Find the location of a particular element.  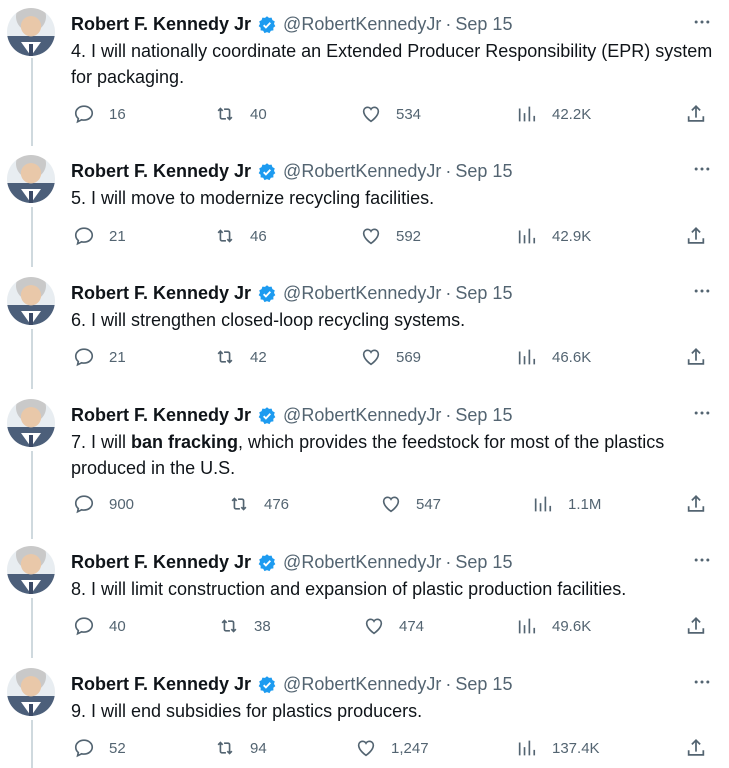

like-button: 1,247 is located at coordinates (392, 748).